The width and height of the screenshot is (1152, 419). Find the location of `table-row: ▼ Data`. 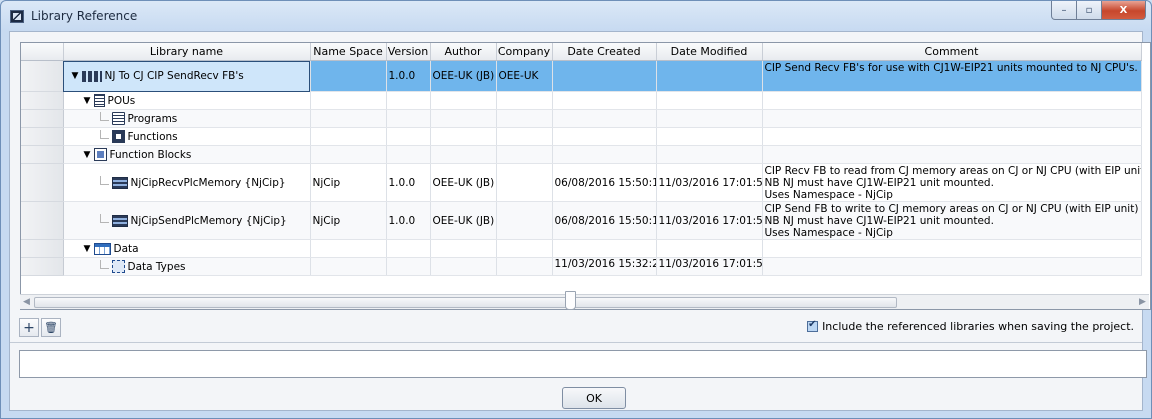

table-row: ▼ Data is located at coordinates (581, 248).